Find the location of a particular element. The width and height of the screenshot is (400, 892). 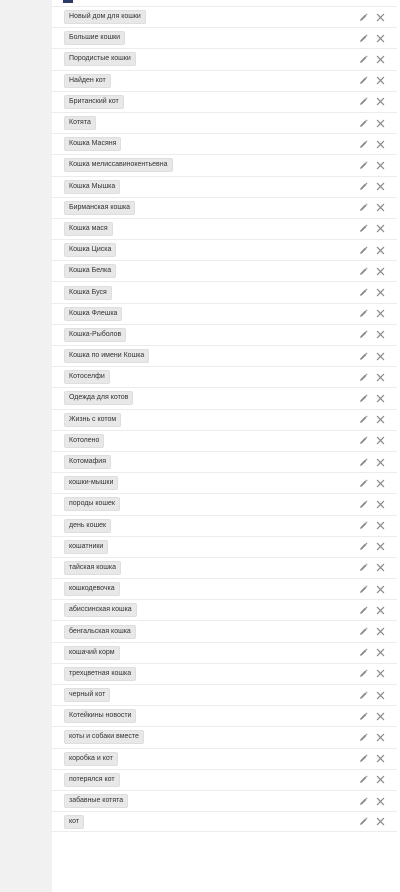

tag-chip: трехцветная кошка is located at coordinates (100, 673).